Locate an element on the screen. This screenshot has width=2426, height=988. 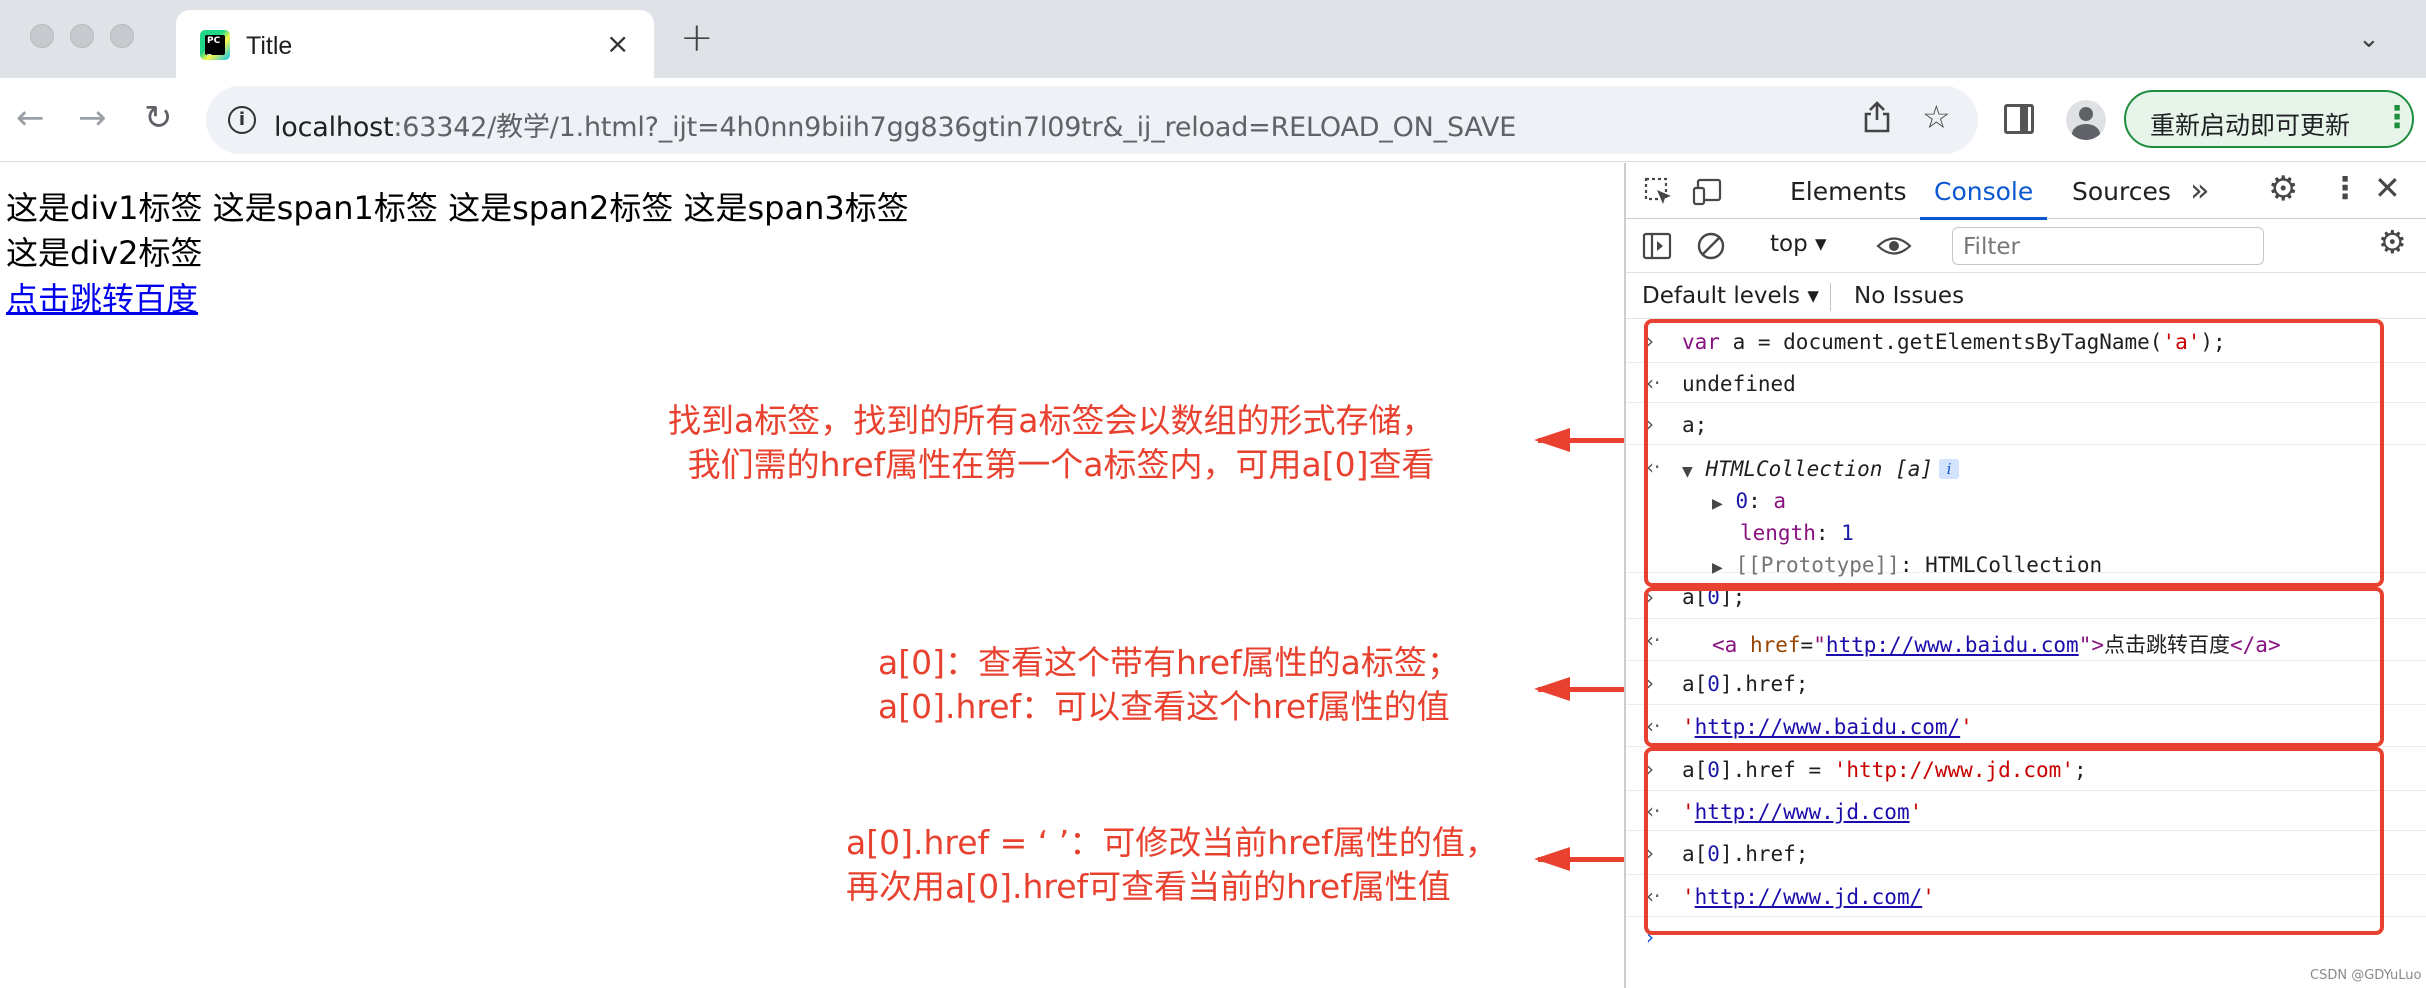
more-menu-icon: ⋮ is located at coordinates (2397, 117).